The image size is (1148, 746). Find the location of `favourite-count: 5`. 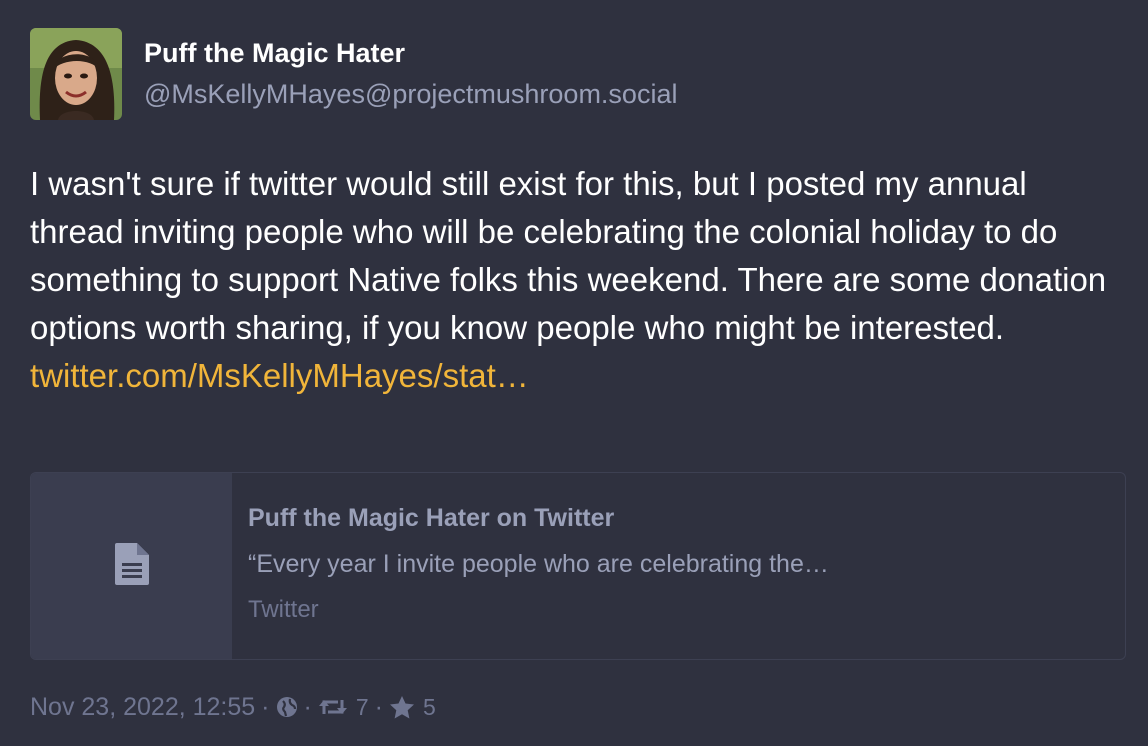

favourite-count: 5 is located at coordinates (429, 707).